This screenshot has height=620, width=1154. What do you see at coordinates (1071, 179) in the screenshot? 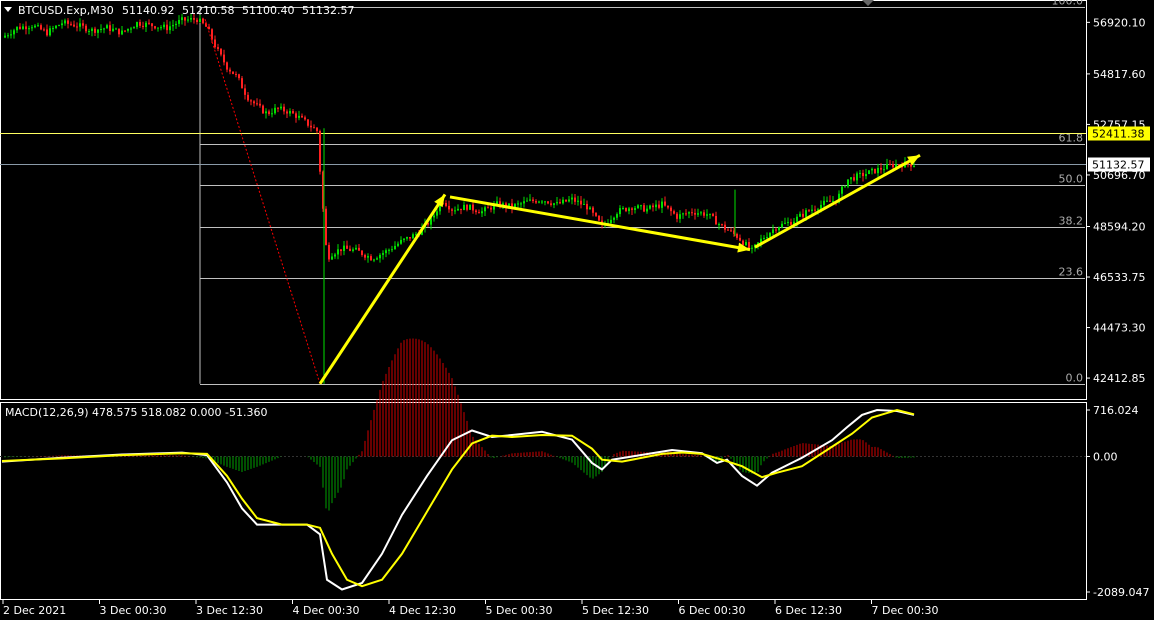
I see `fib-level-label: 50.0` at bounding box center [1071, 179].